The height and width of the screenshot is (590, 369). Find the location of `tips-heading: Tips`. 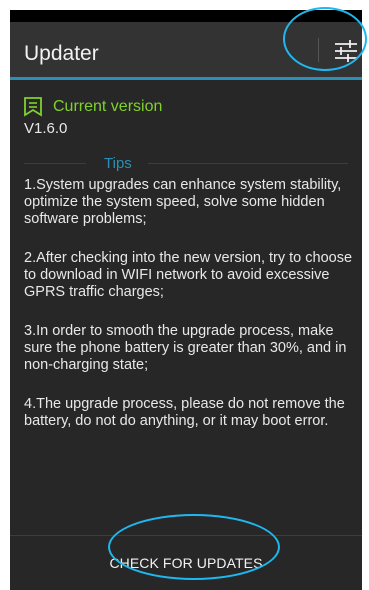

tips-heading: Tips is located at coordinates (118, 163).